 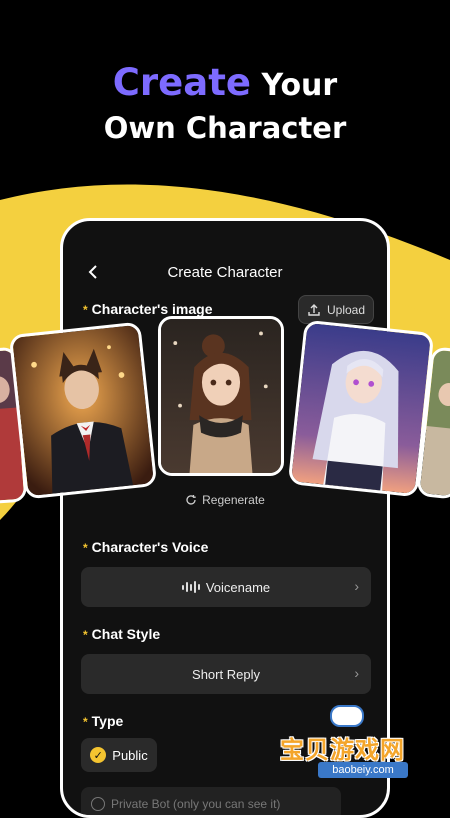 What do you see at coordinates (150, 547) in the screenshot?
I see `voice-label-text: Character's Voice` at bounding box center [150, 547].